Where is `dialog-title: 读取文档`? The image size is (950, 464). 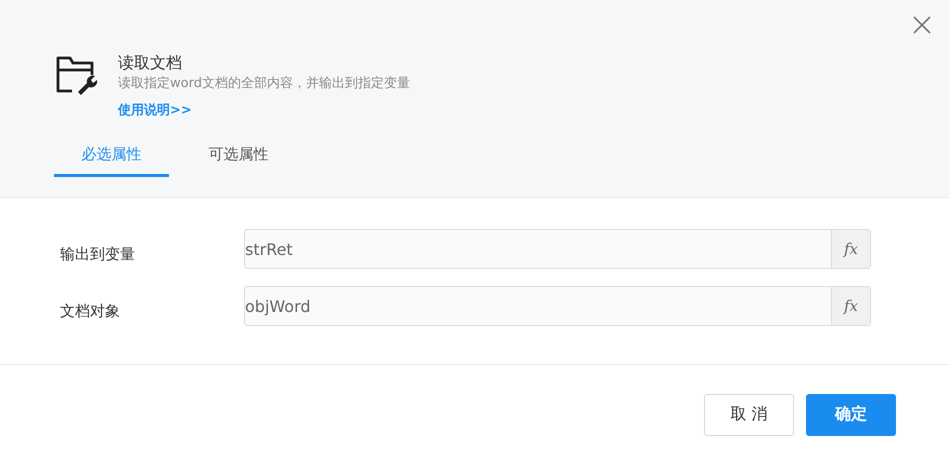 dialog-title: 读取文档 is located at coordinates (150, 63).